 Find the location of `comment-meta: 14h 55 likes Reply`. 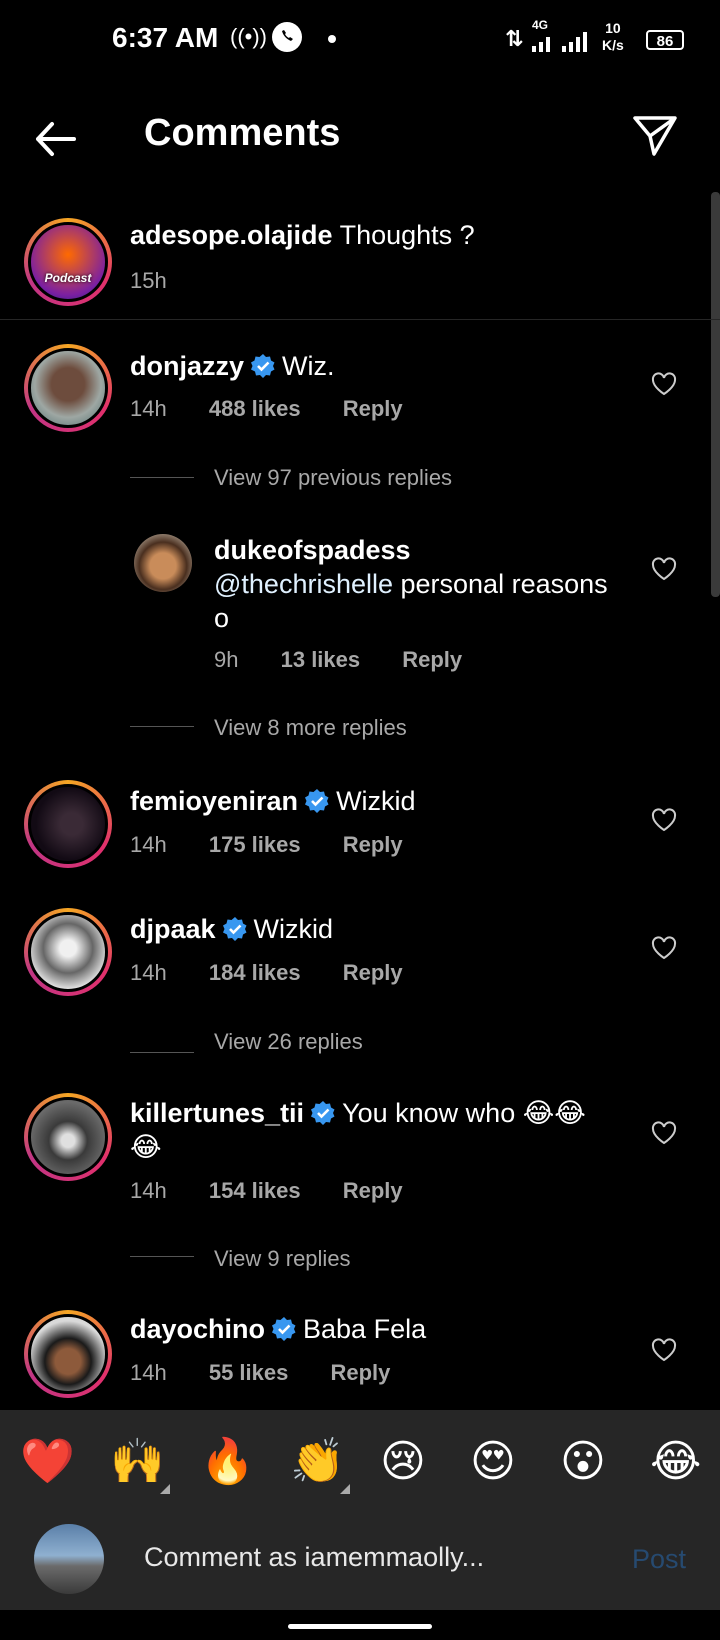

comment-meta: 14h 55 likes Reply is located at coordinates (260, 1373).